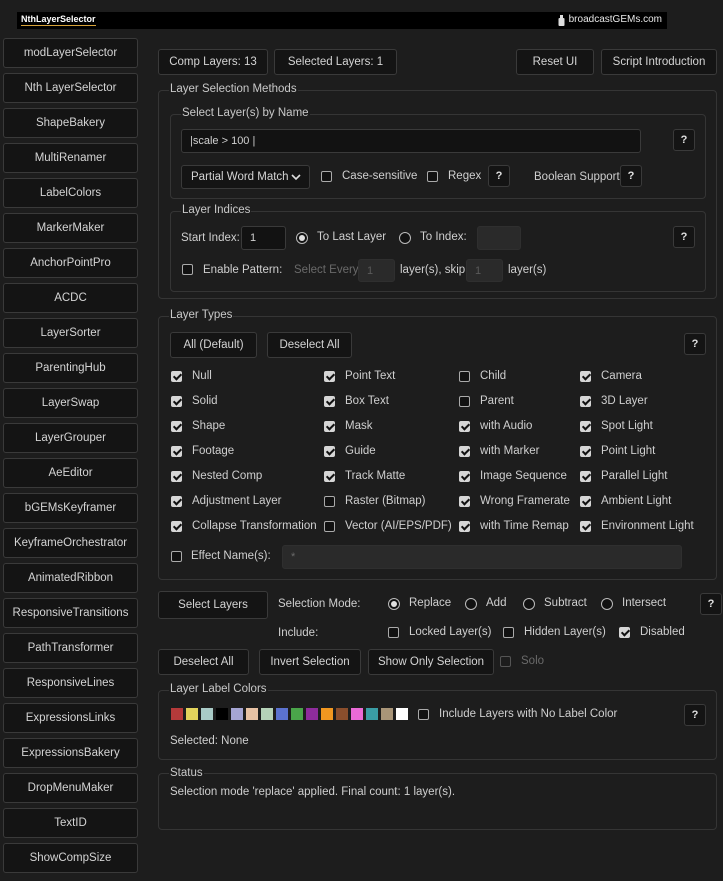 The height and width of the screenshot is (881, 723). Describe the element at coordinates (187, 269) in the screenshot. I see `enable-pattern-checkbox` at that location.